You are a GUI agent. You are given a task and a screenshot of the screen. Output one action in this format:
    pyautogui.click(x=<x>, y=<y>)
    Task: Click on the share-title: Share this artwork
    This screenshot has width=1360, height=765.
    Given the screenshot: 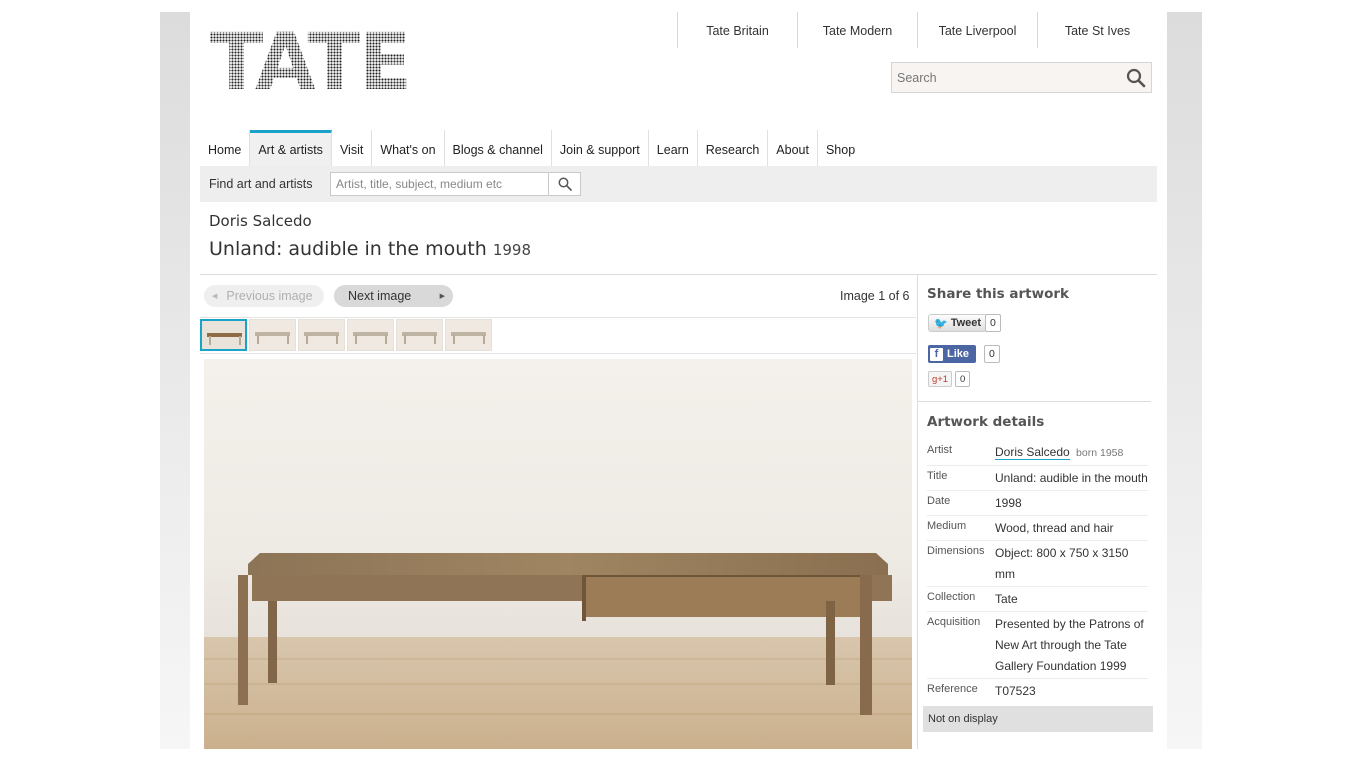 What is the action you would take?
    pyautogui.click(x=998, y=294)
    